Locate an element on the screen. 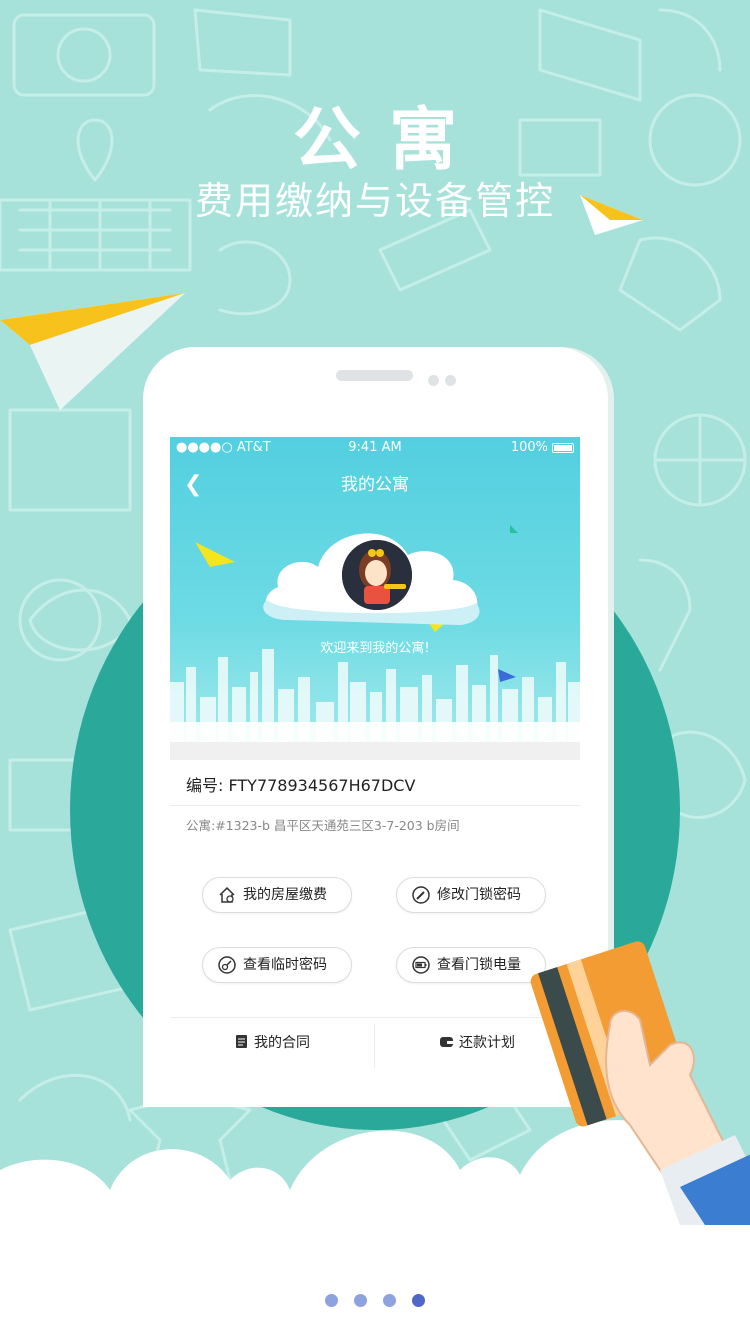 The width and height of the screenshot is (750, 1334). house-payment-button: 我的房屋缴费 is located at coordinates (277, 895).